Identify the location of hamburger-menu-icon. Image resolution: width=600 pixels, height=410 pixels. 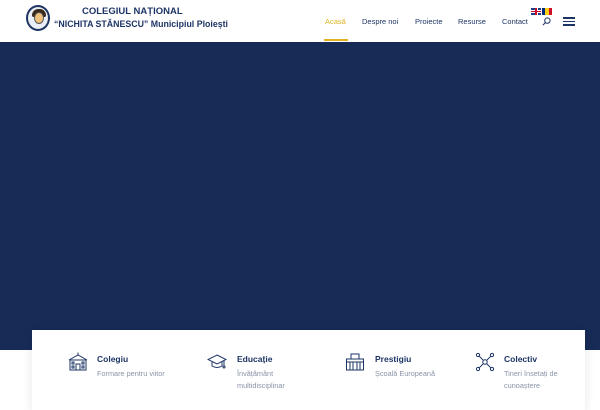
(569, 21).